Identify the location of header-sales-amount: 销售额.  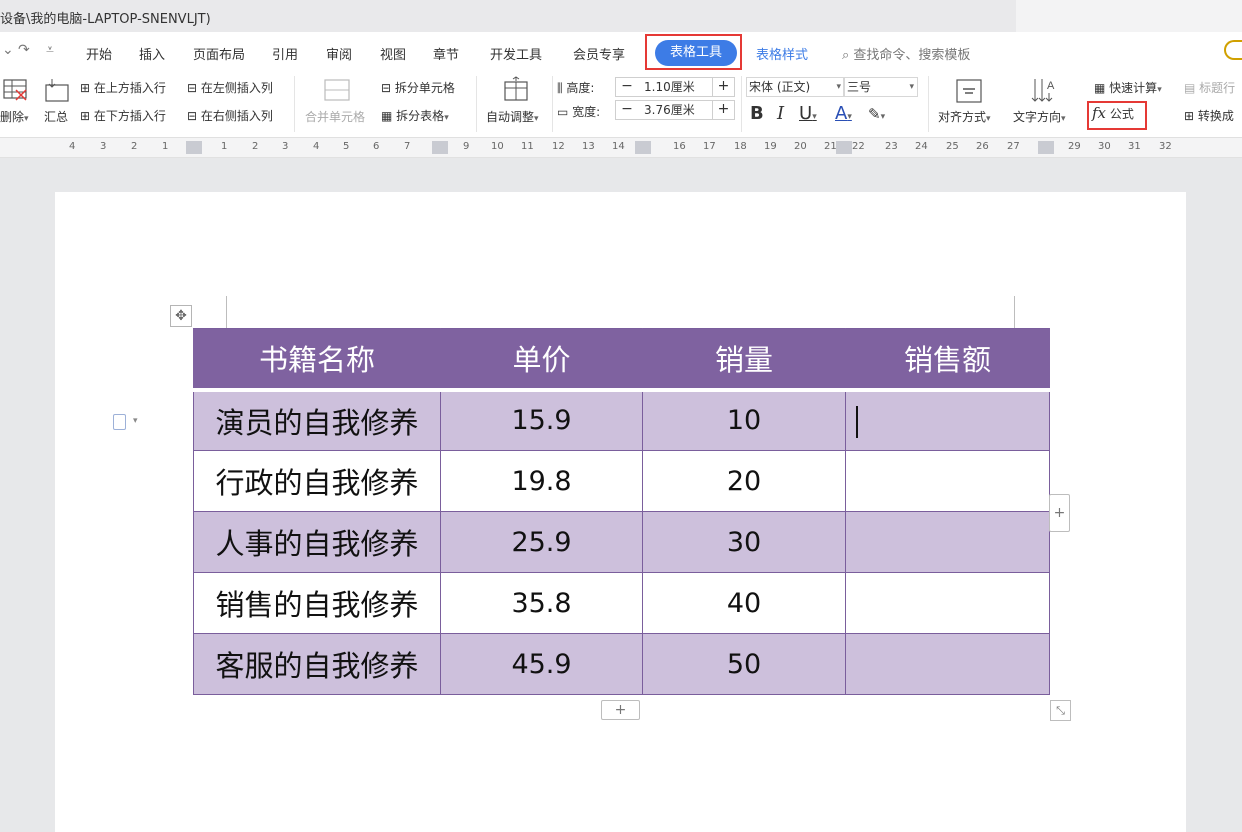
(947, 360).